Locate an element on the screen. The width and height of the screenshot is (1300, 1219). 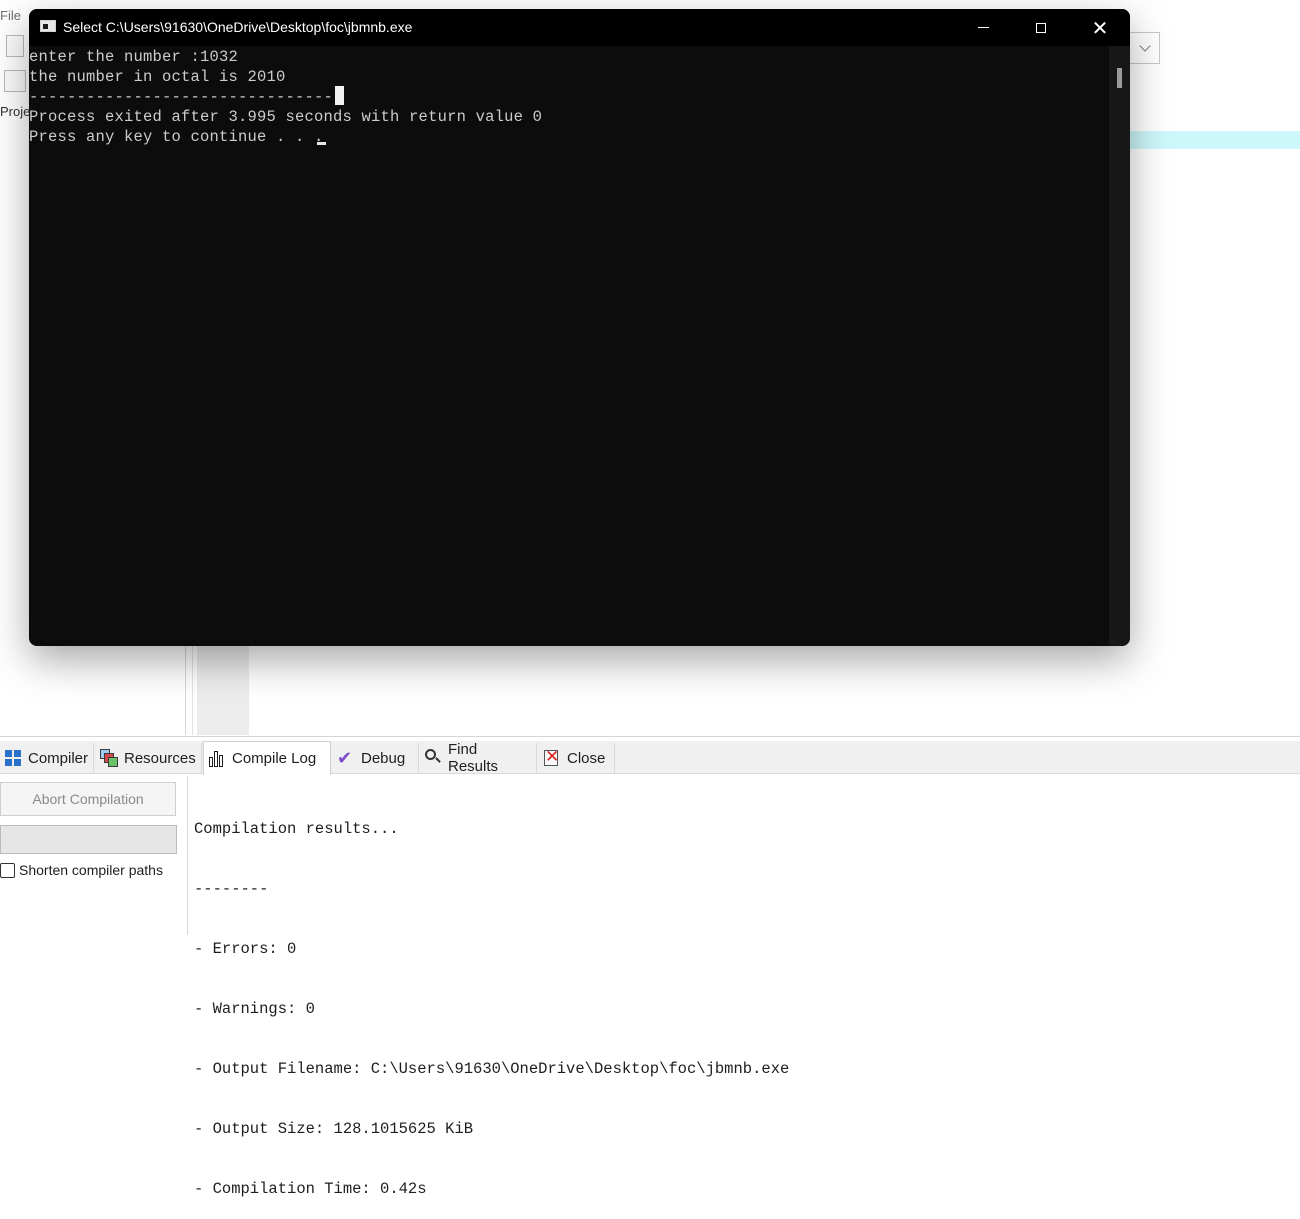
tab-resources: Resources is located at coordinates (149, 758).